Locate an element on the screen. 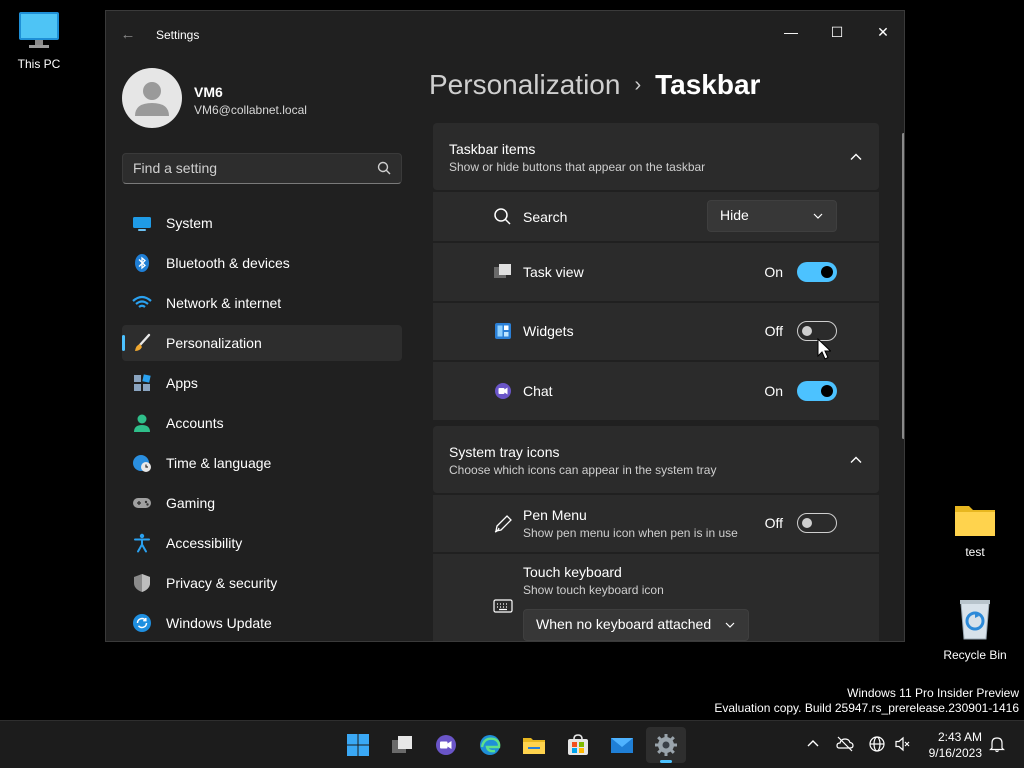  section-title: Taskbar items is located at coordinates (492, 149).